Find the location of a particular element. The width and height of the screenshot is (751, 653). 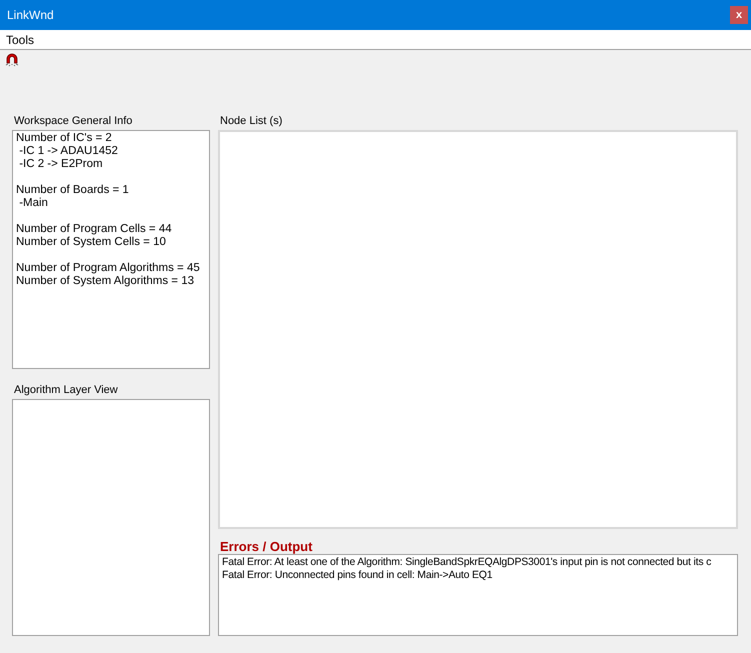

errors-heading: Errors / Output is located at coordinates (267, 546).